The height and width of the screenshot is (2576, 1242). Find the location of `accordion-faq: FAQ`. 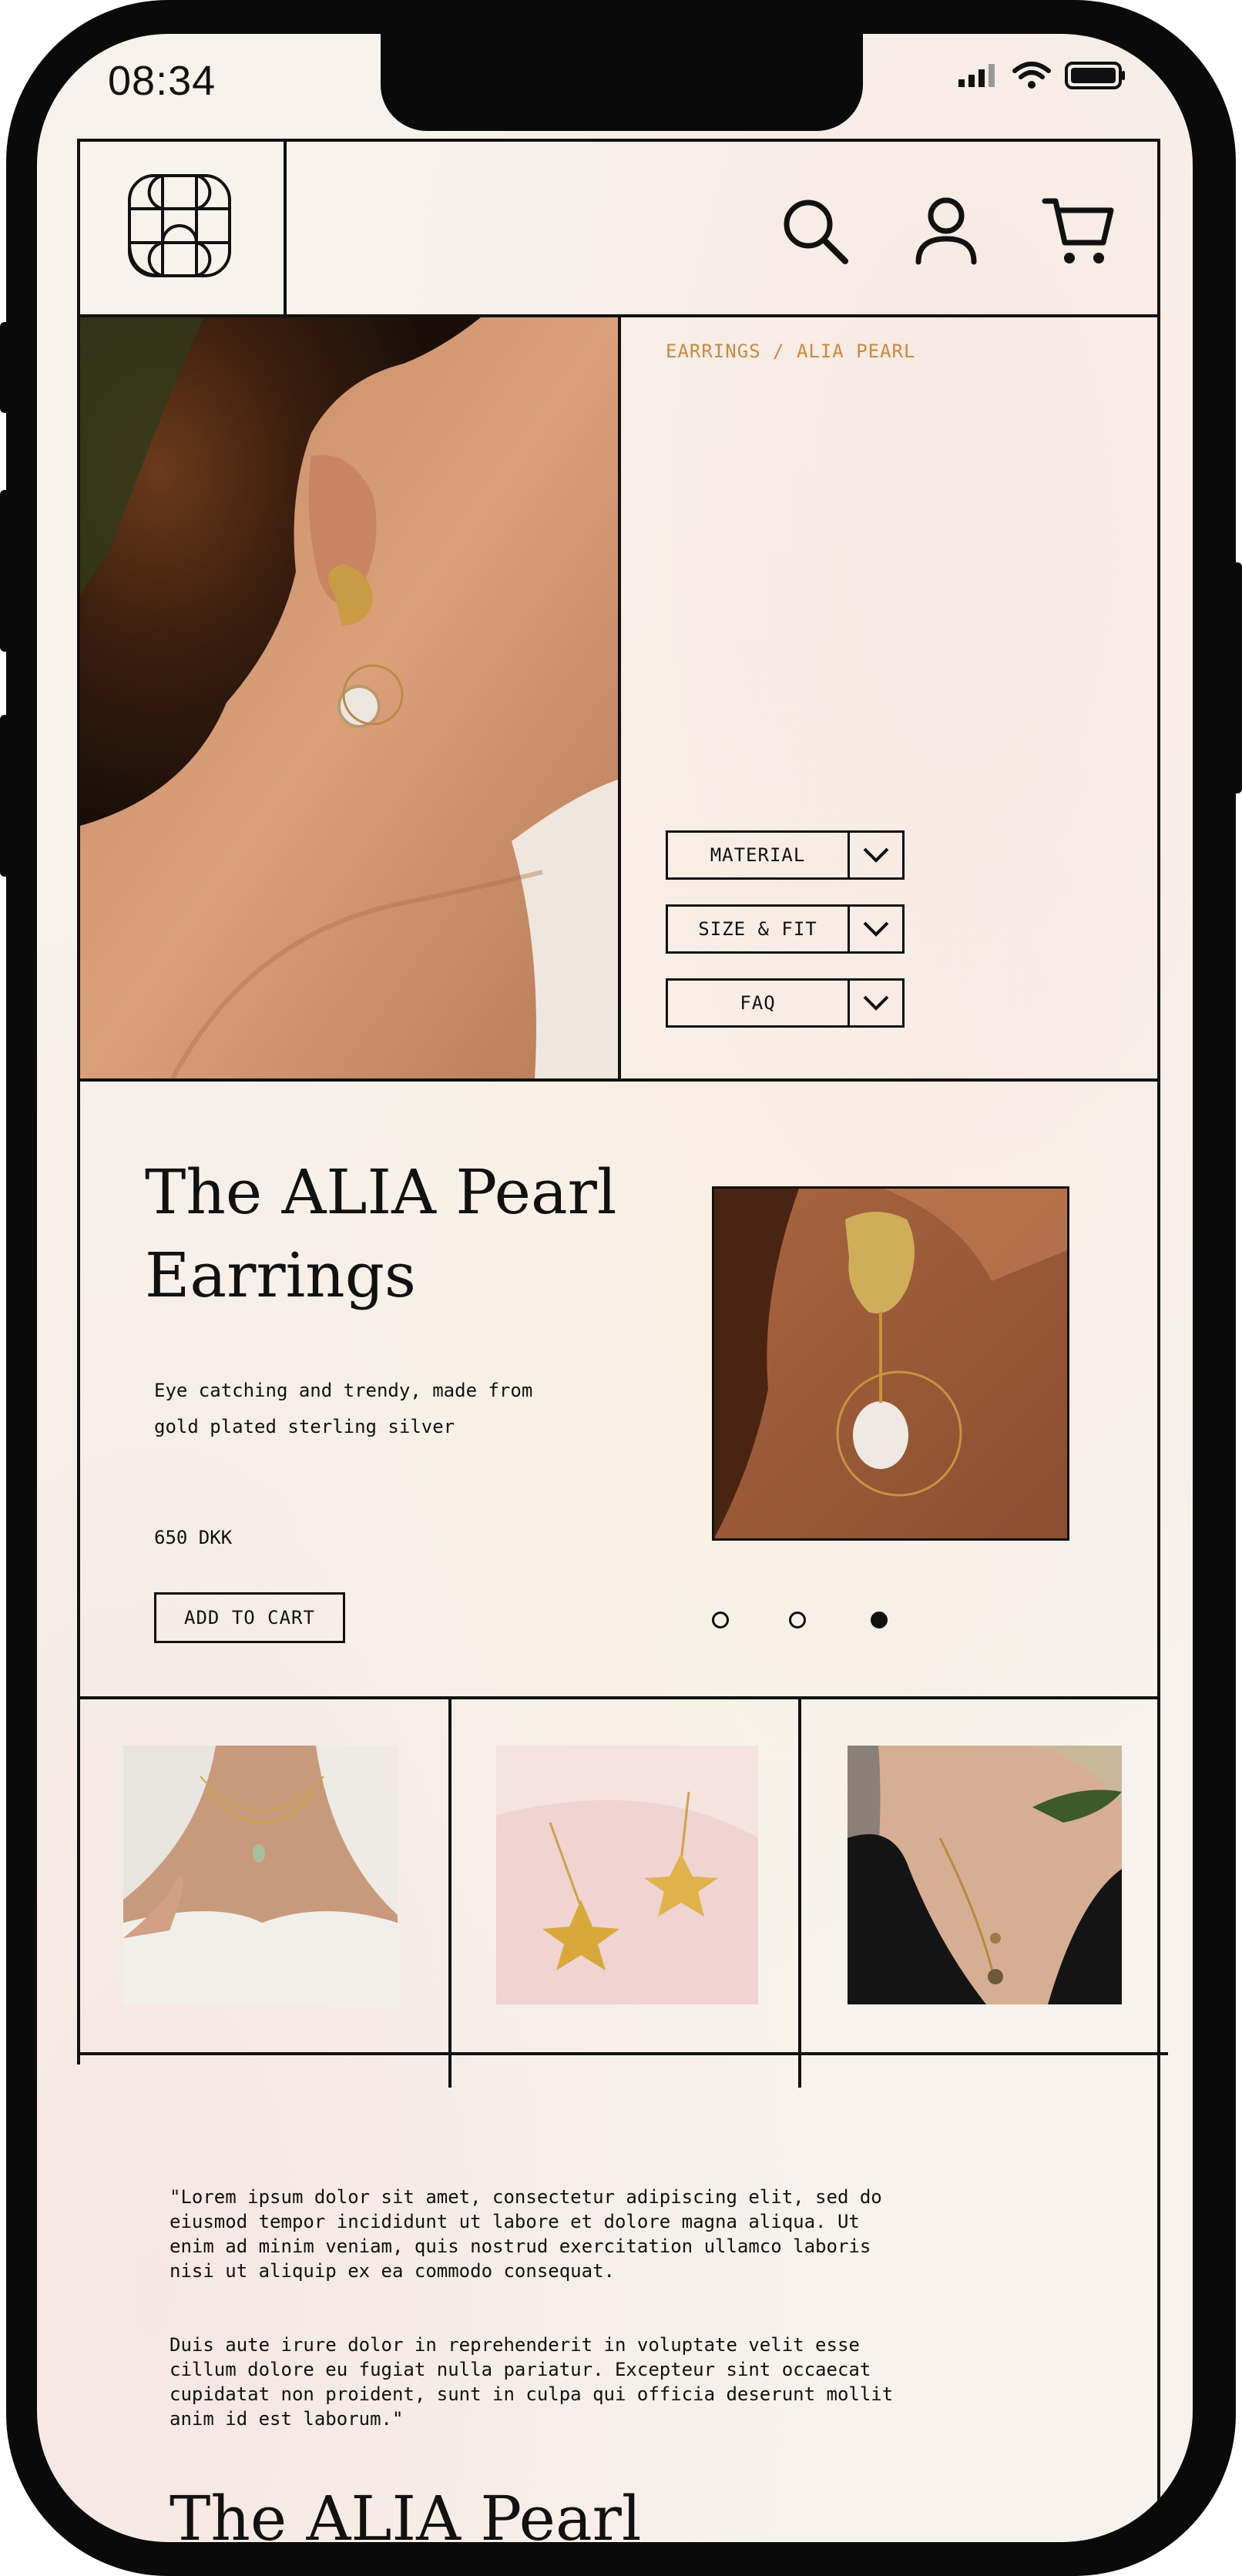

accordion-faq: FAQ is located at coordinates (785, 1003).